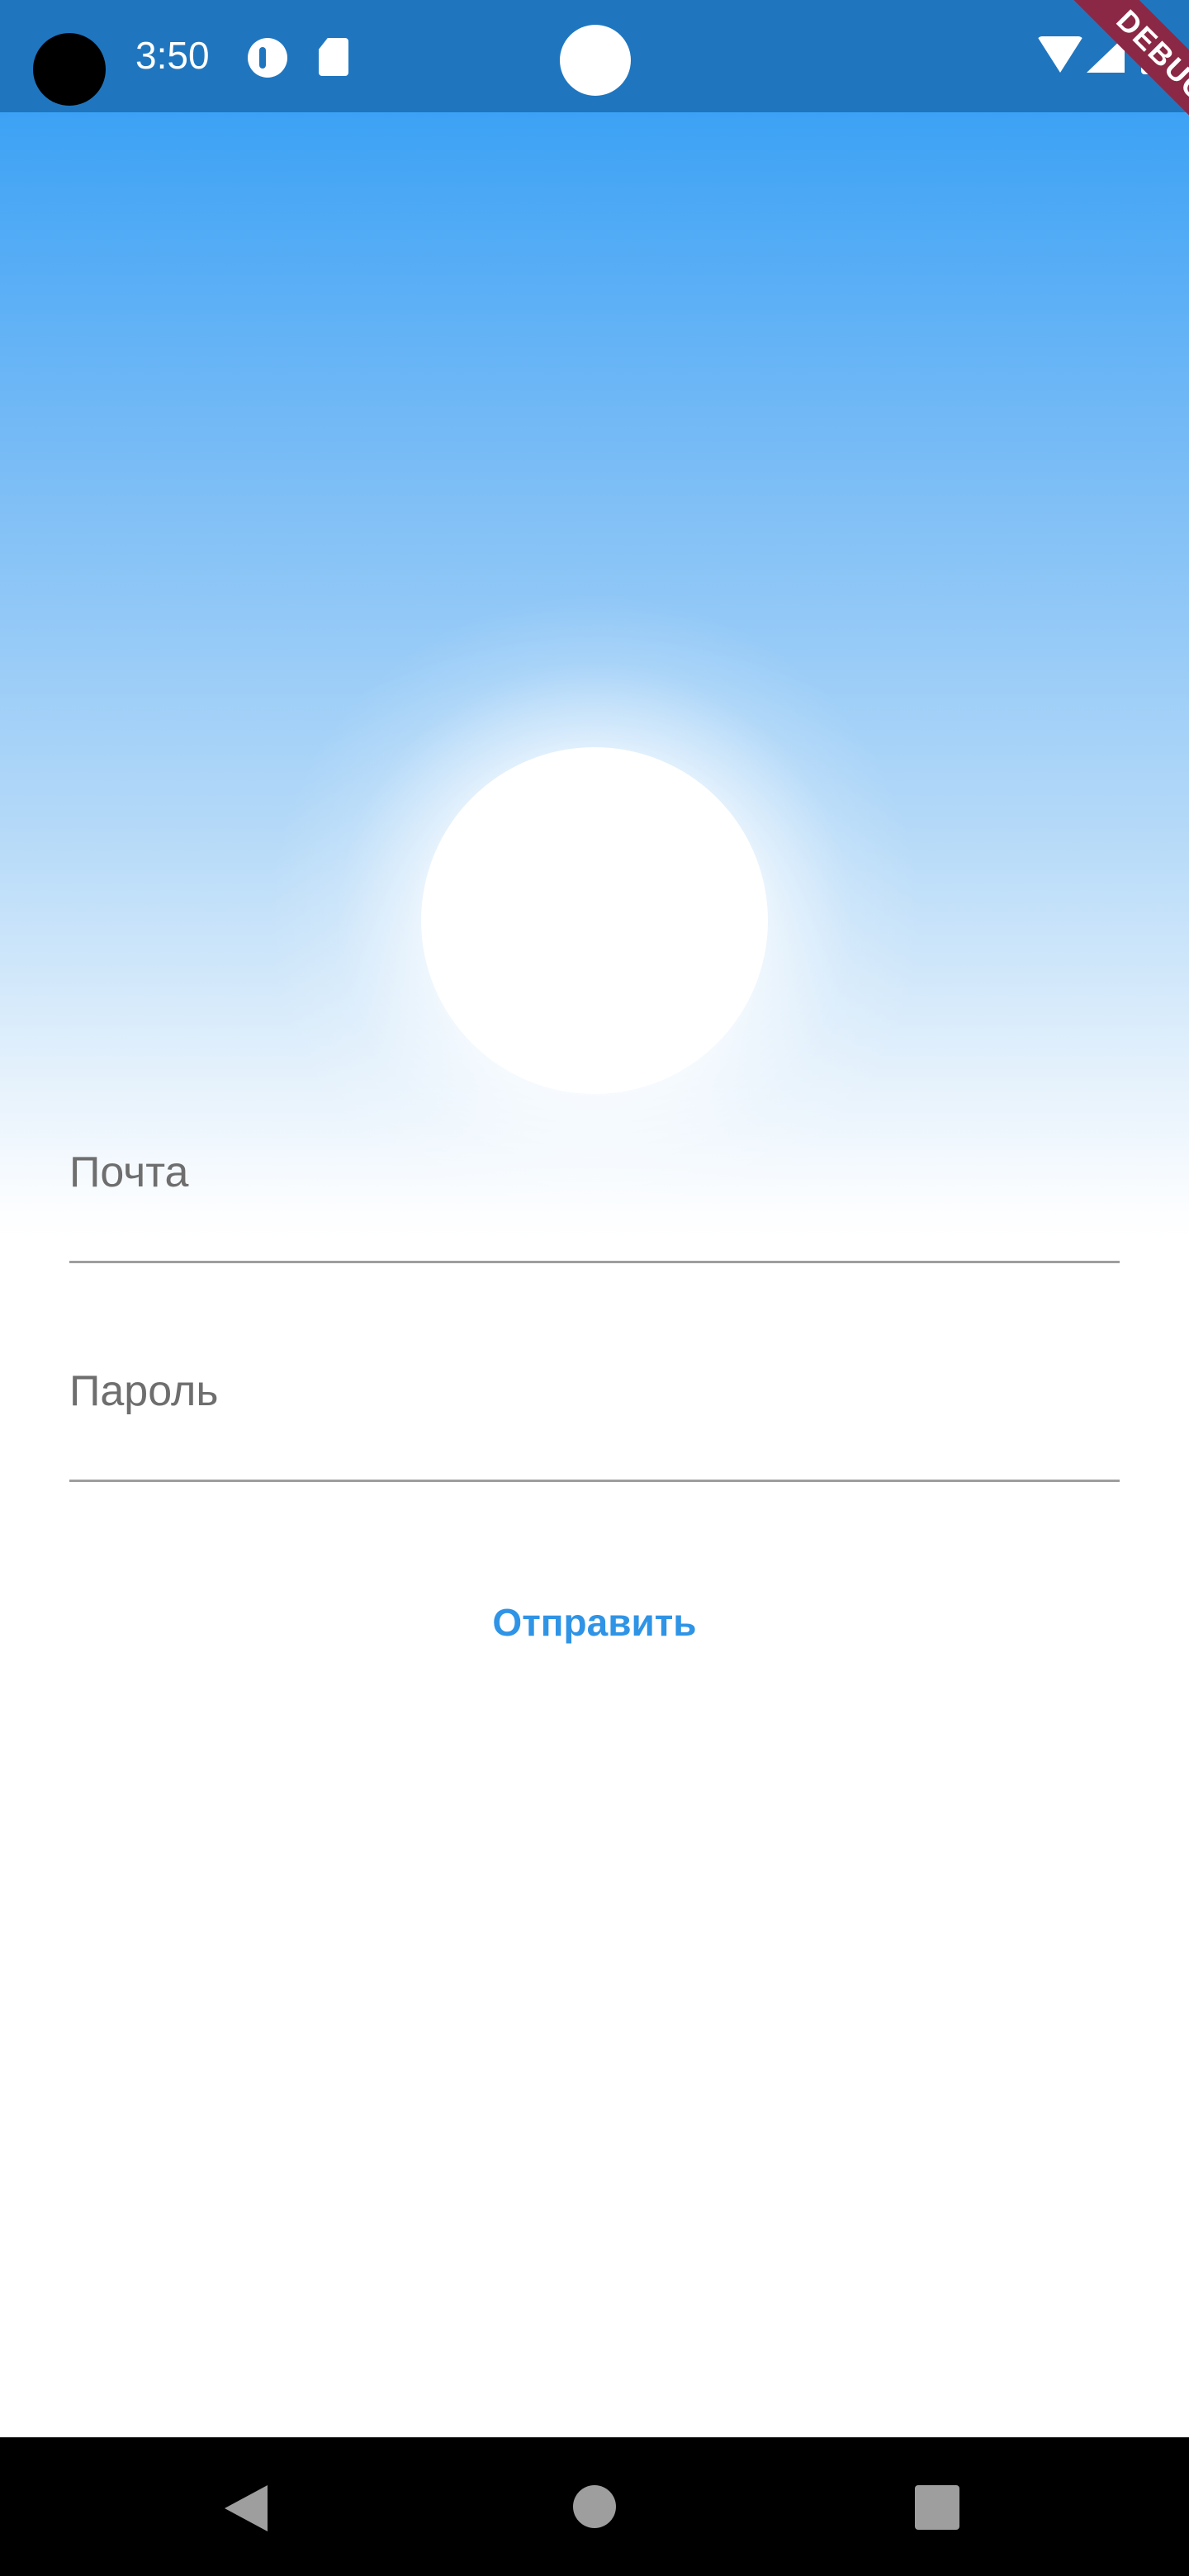 This screenshot has width=1189, height=2576. Describe the element at coordinates (129, 1172) in the screenshot. I see `email-field-label: Почта` at that location.